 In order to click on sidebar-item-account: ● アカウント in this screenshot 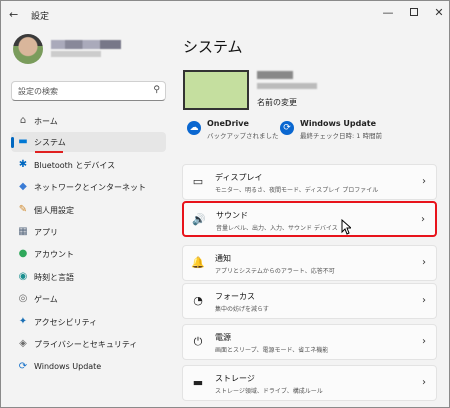, I will do `click(88, 254)`.